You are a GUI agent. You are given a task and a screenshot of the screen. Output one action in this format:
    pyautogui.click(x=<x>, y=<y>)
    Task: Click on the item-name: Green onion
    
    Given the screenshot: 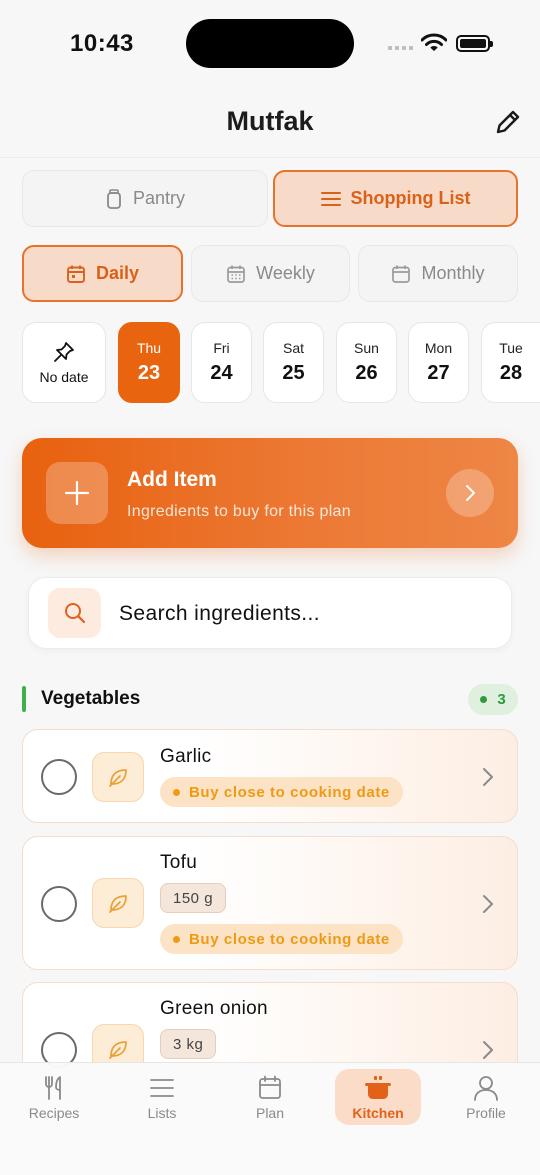 What is the action you would take?
    pyautogui.click(x=214, y=1008)
    